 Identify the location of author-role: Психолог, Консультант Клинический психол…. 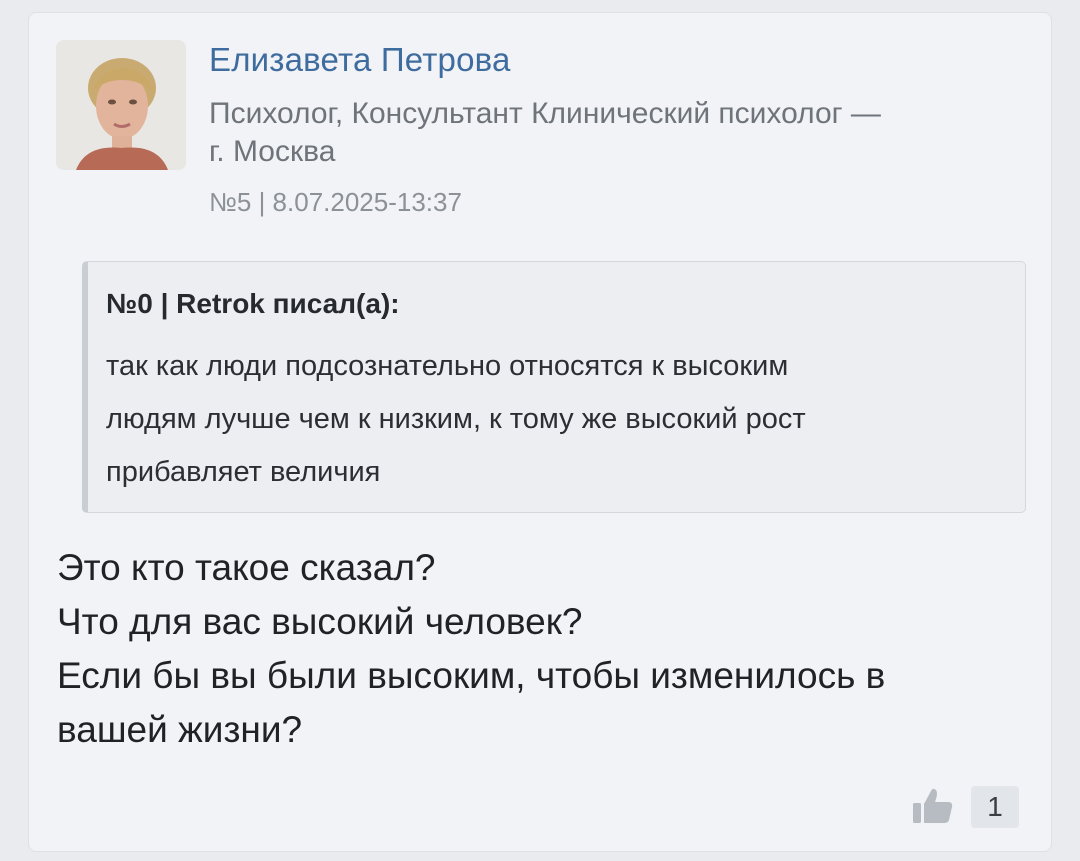
(609, 133).